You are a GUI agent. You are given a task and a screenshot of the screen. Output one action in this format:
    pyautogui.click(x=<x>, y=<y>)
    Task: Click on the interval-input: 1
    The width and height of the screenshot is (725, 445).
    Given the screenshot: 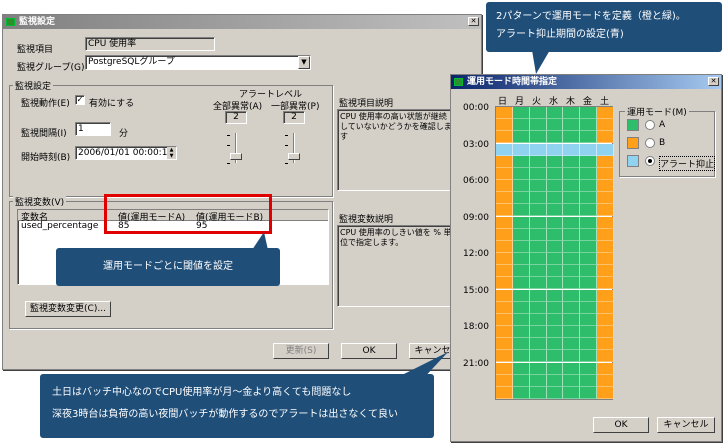 What is the action you would take?
    pyautogui.click(x=93, y=129)
    